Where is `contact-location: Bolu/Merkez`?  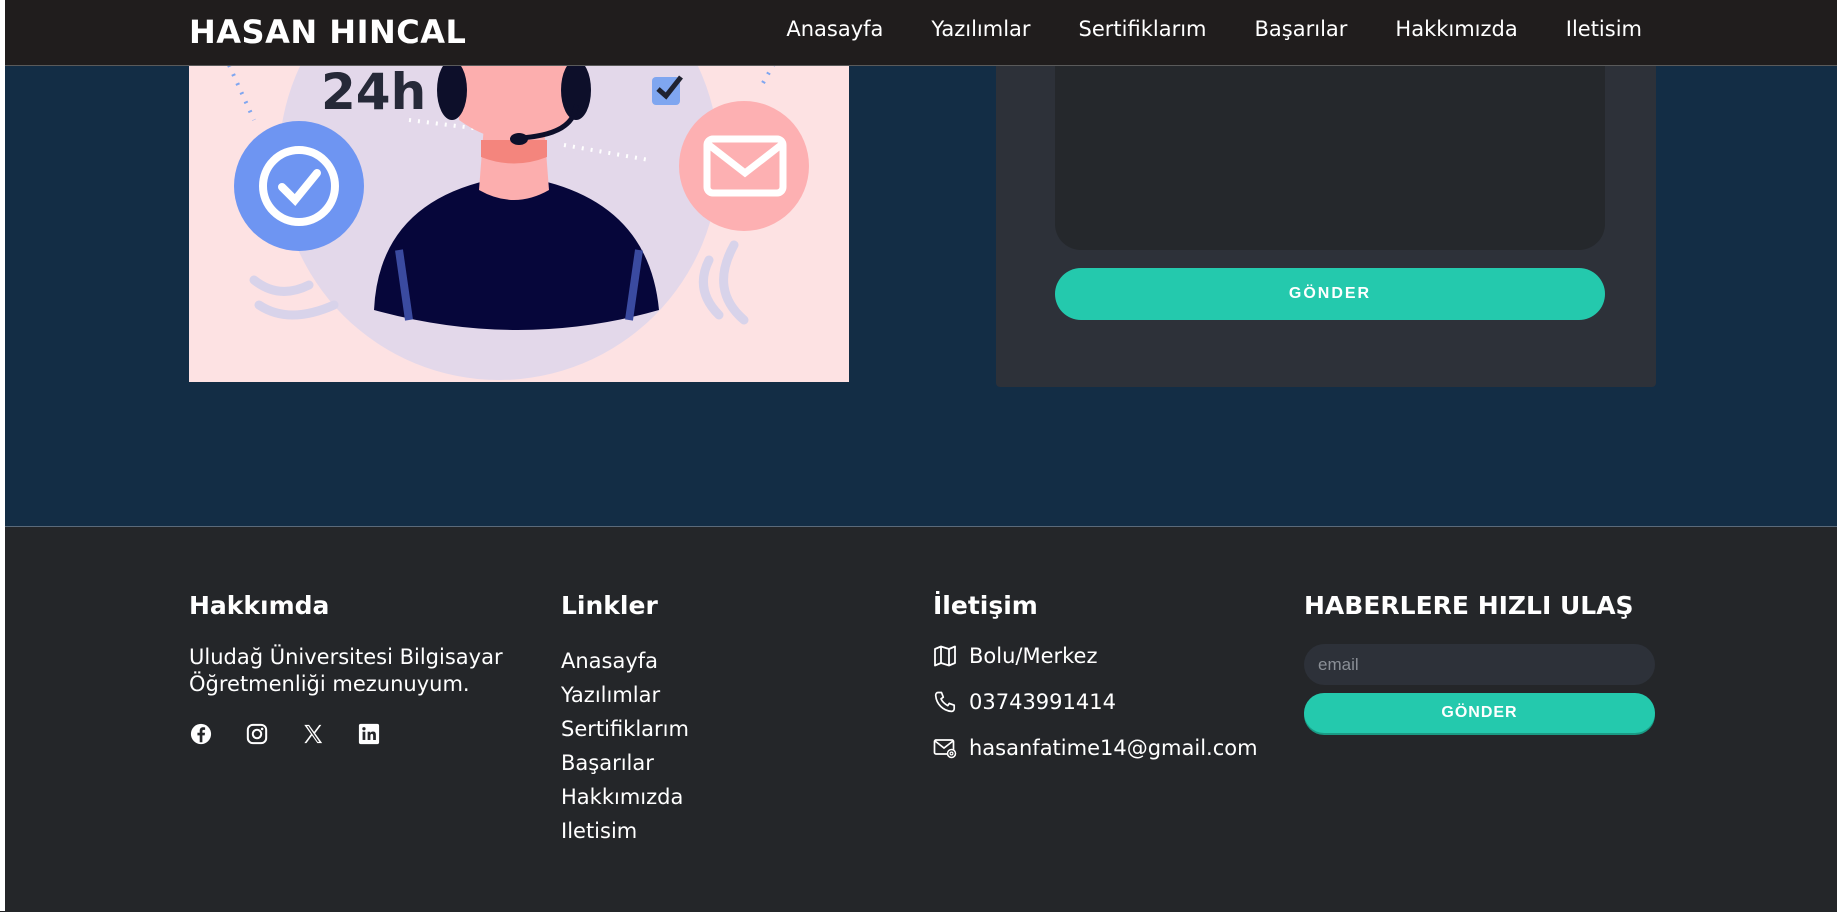 contact-location: Bolu/Merkez is located at coordinates (1113, 656).